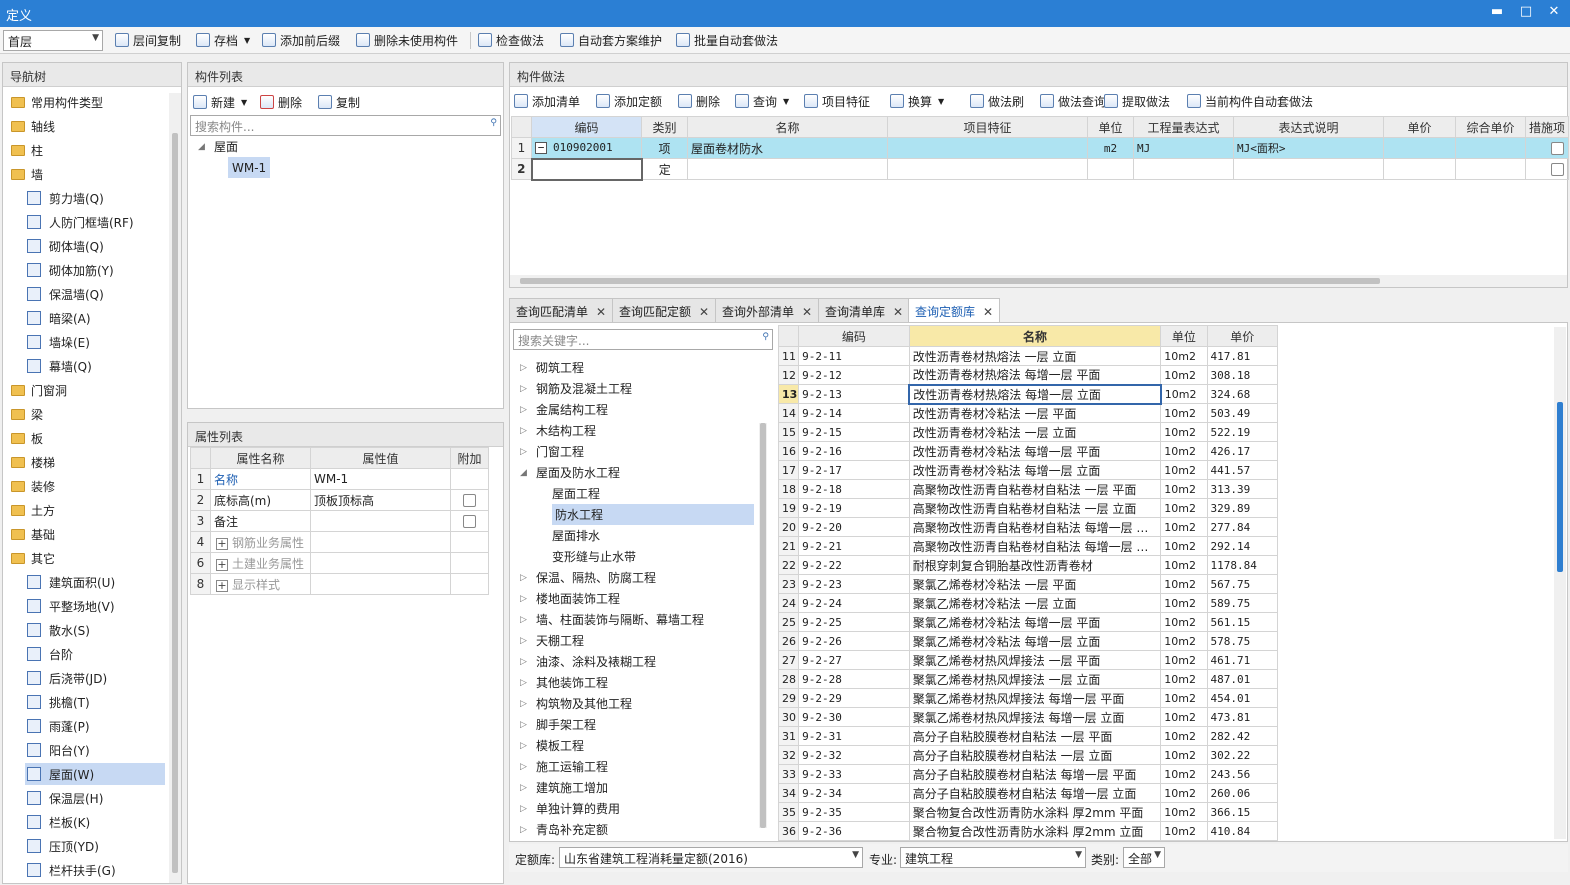 Image resolution: width=1570 pixels, height=885 pixels. What do you see at coordinates (1110, 148) in the screenshot?
I see `method-cell-unit: m2` at bounding box center [1110, 148].